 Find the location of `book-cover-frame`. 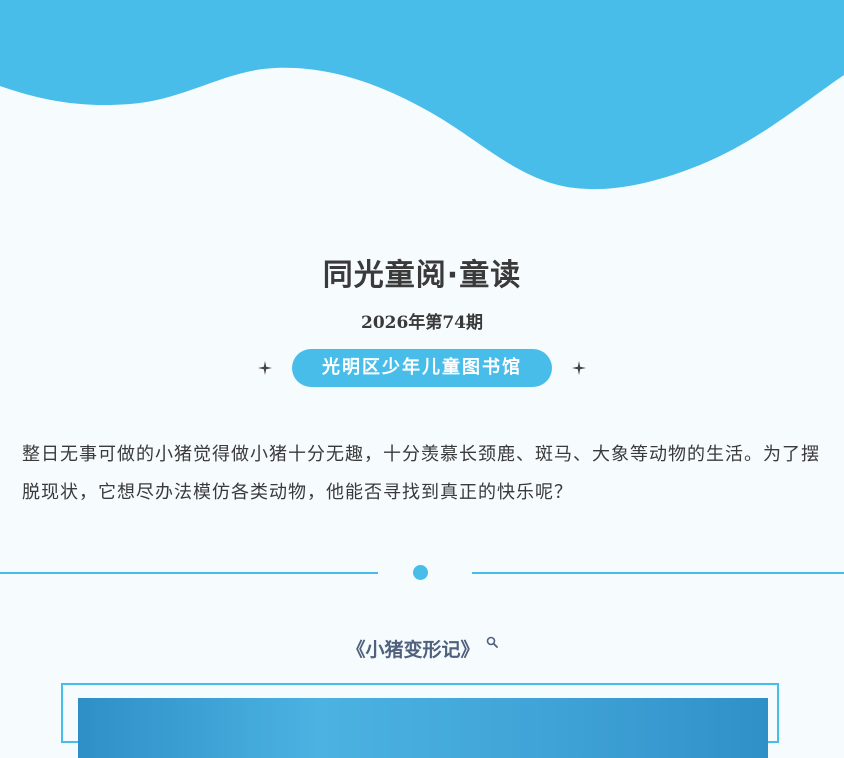

book-cover-frame is located at coordinates (420, 720).